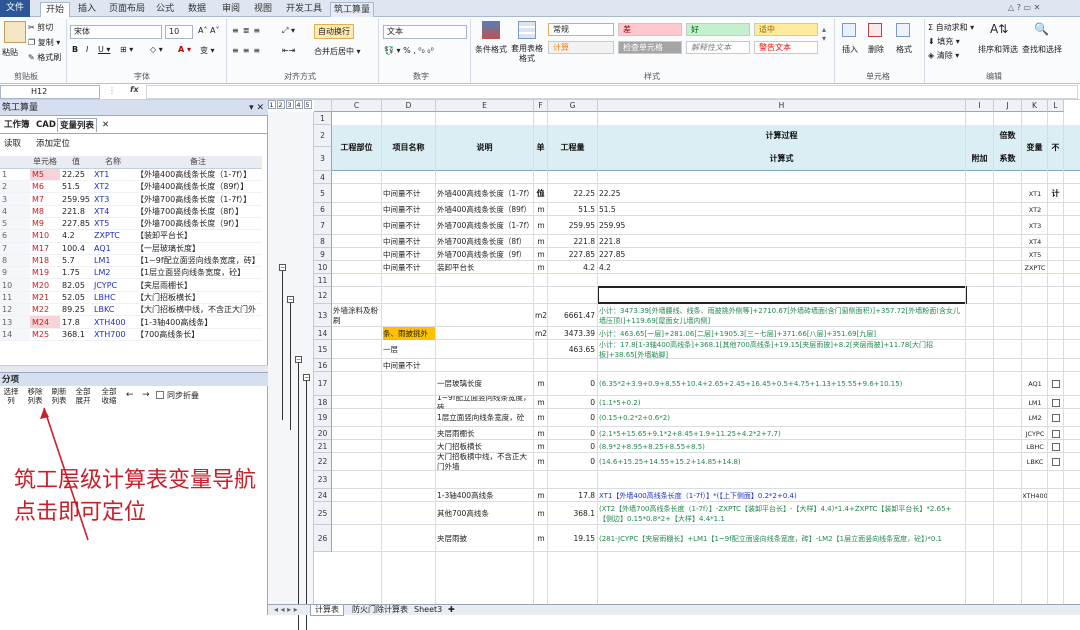 The height and width of the screenshot is (630, 1080). I want to click on font-name-select: 宋体, so click(116, 32).